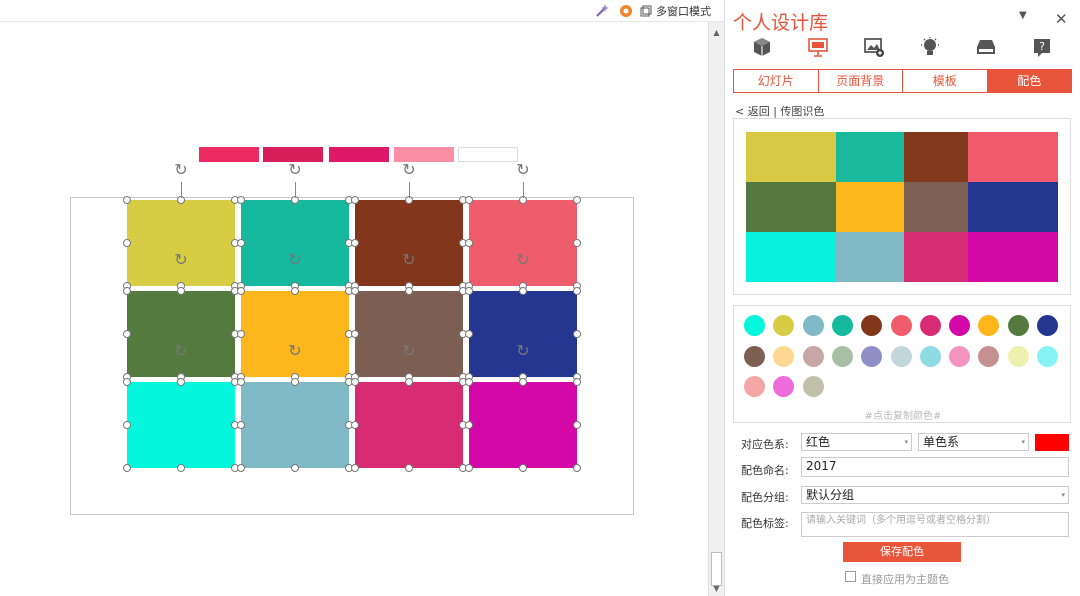  Describe the element at coordinates (945, 81) in the screenshot. I see `tab-templates: 模板` at that location.